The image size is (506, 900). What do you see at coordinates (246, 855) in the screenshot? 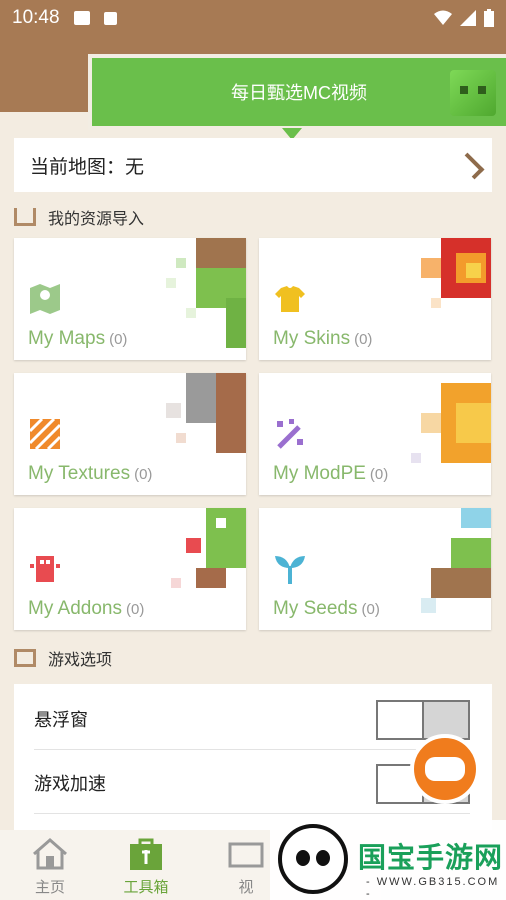
I see `video-icon` at bounding box center [246, 855].